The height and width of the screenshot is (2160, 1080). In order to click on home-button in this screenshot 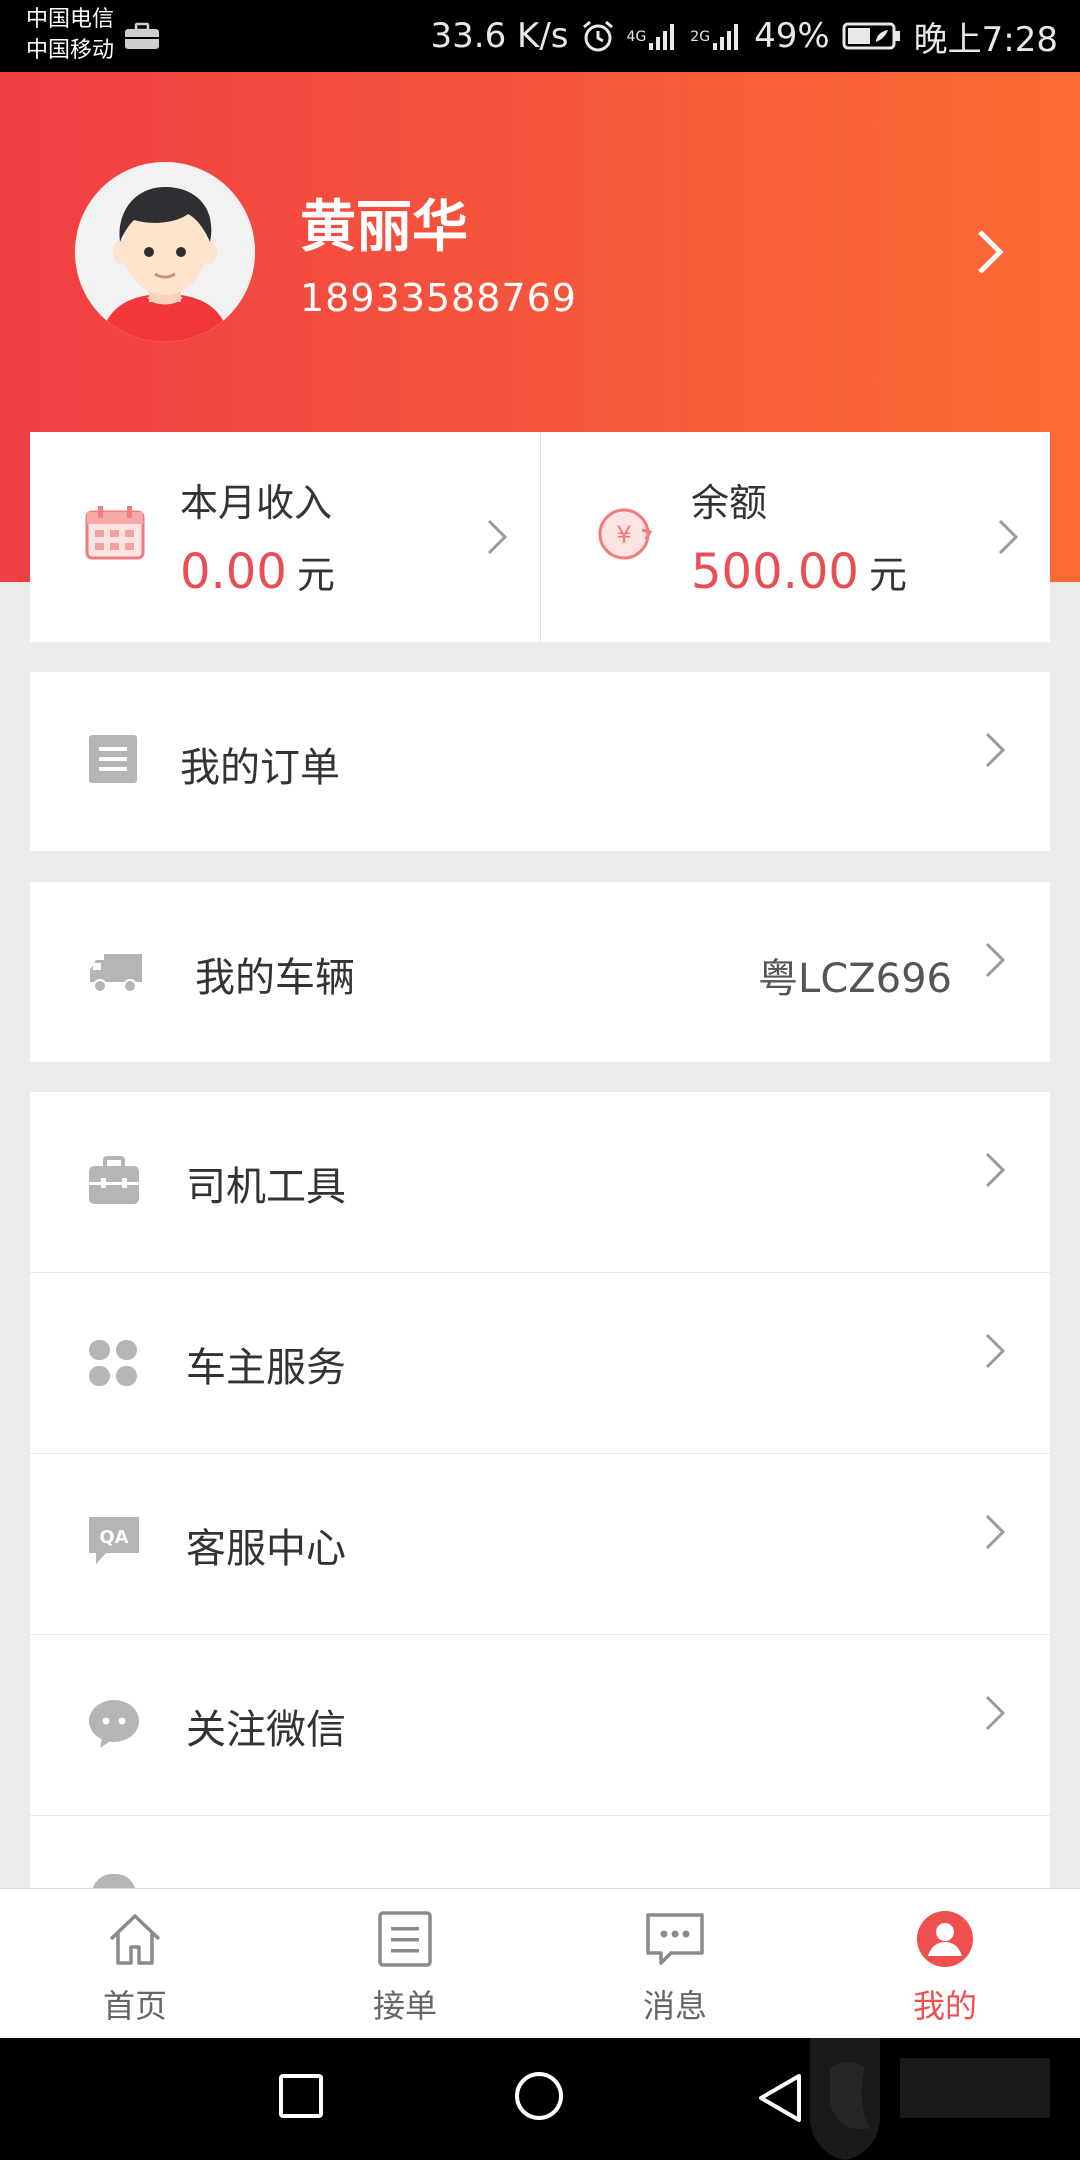, I will do `click(539, 2098)`.